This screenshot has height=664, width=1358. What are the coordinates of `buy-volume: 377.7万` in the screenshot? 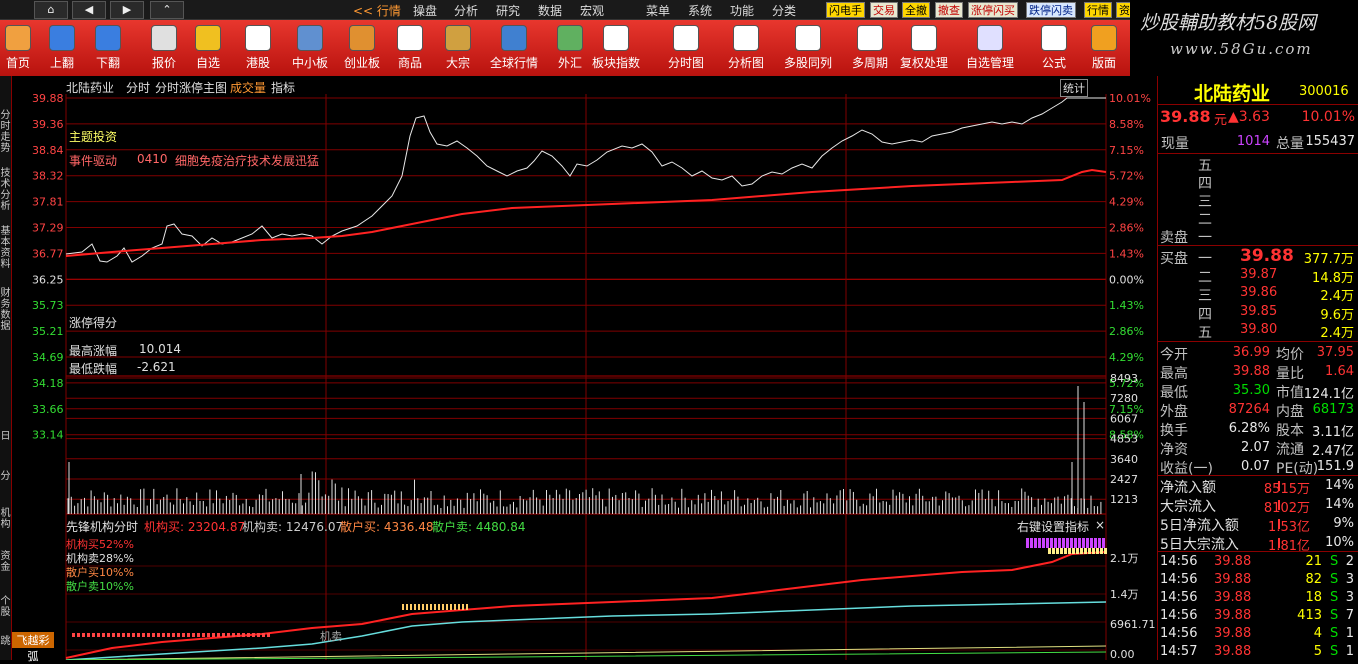 It's located at (1328, 259).